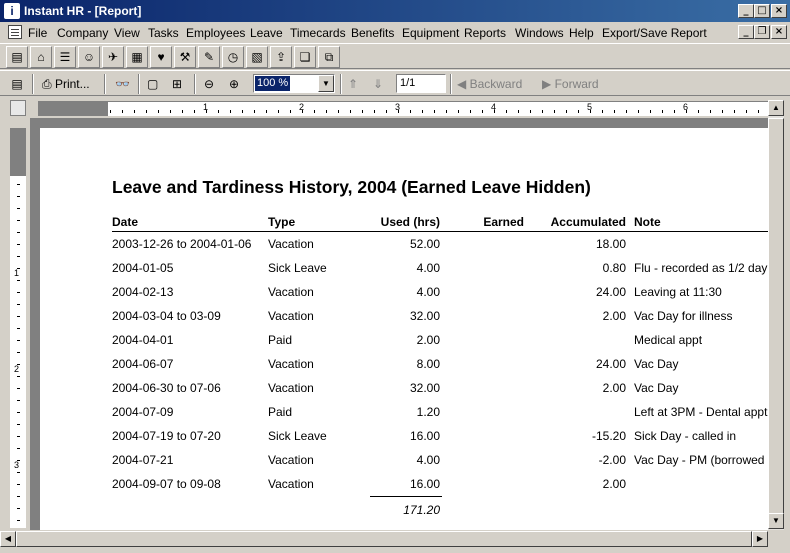  What do you see at coordinates (17, 84) in the screenshot?
I see `tree-toggle-icon: ▤` at bounding box center [17, 84].